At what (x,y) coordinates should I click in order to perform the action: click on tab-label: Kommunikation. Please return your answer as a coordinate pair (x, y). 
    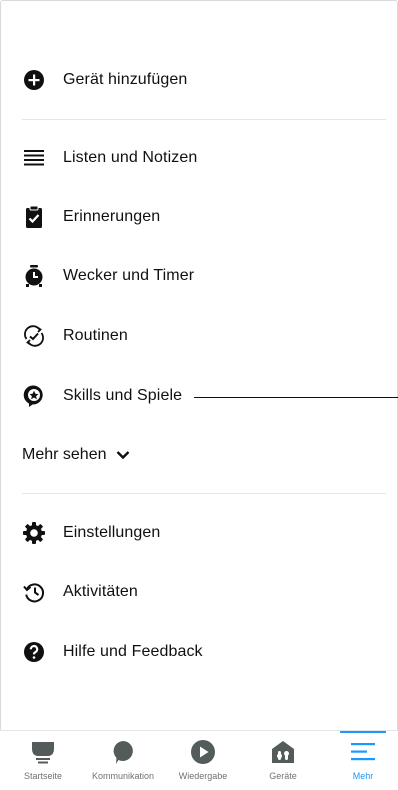
    Looking at the image, I should click on (123, 776).